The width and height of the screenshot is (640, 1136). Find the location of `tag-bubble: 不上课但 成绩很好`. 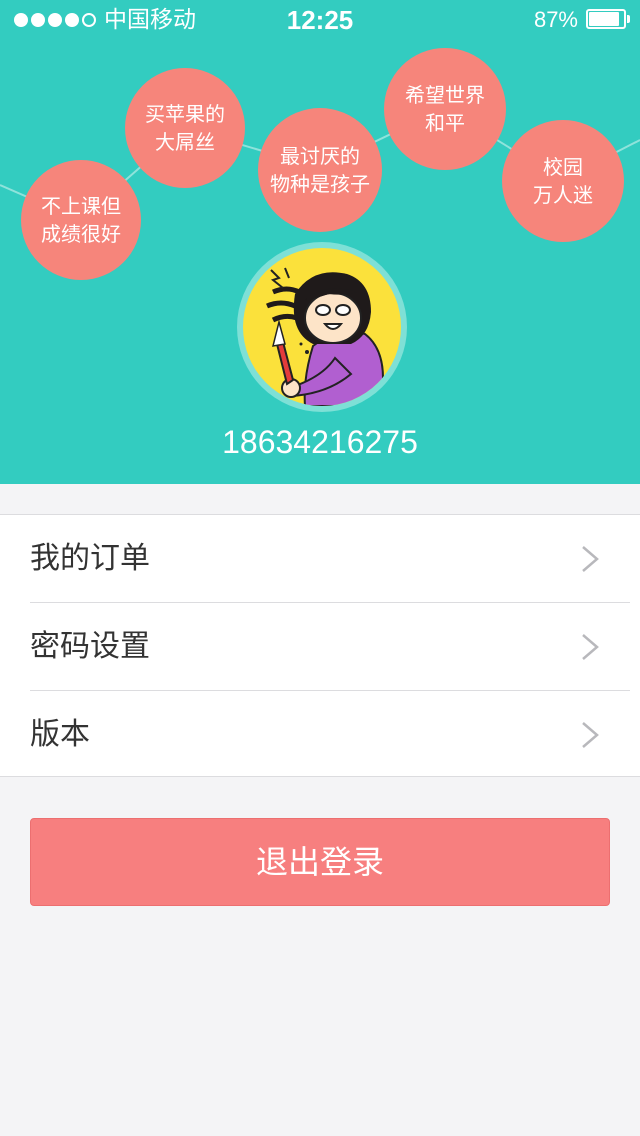

tag-bubble: 不上课但 成绩很好 is located at coordinates (81, 220).